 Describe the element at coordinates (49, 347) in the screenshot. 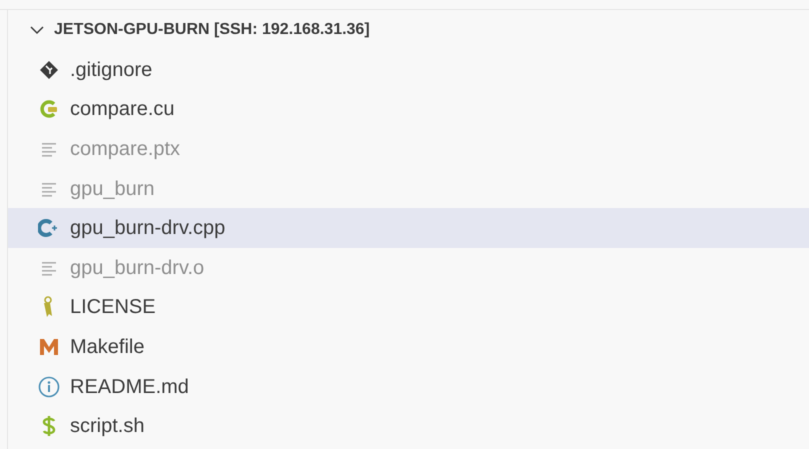

I see `letter-m-icon` at that location.